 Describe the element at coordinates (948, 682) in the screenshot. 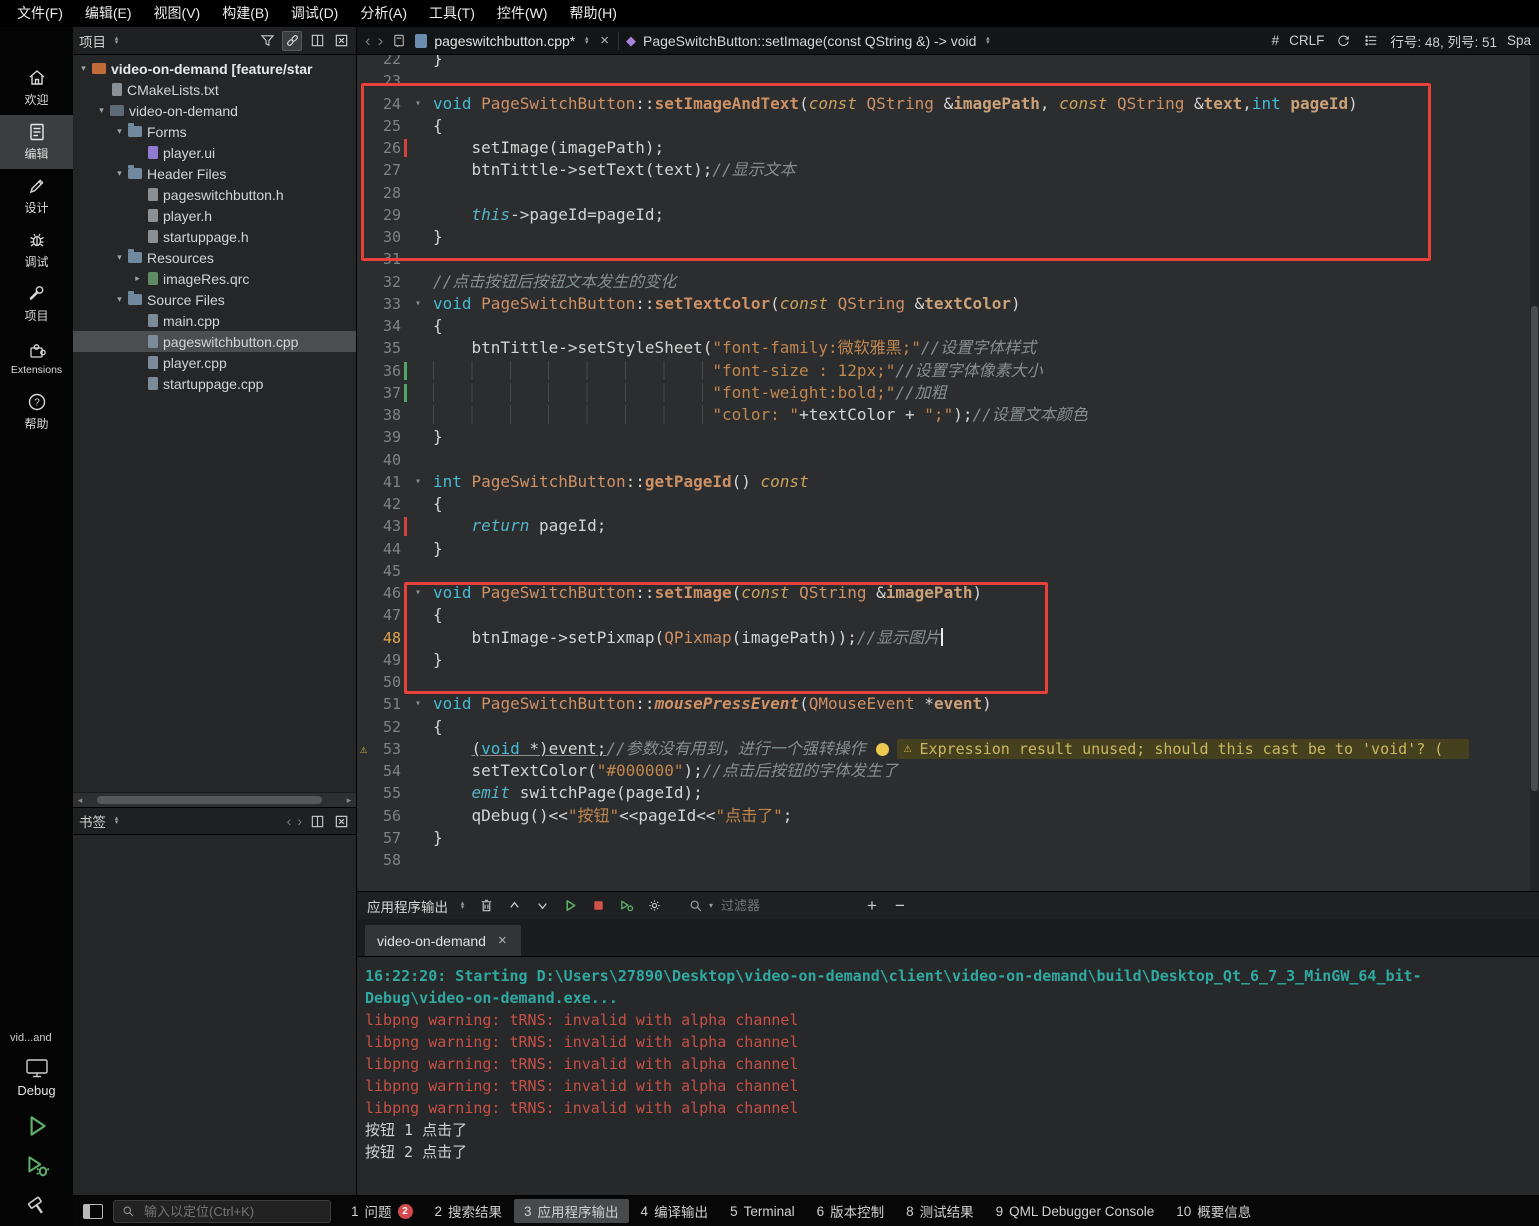

I see `code-line: 50` at that location.